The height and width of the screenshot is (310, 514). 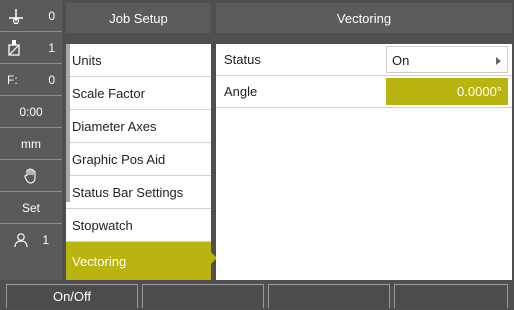 What do you see at coordinates (138, 60) in the screenshot?
I see `menu-item-units: Units` at bounding box center [138, 60].